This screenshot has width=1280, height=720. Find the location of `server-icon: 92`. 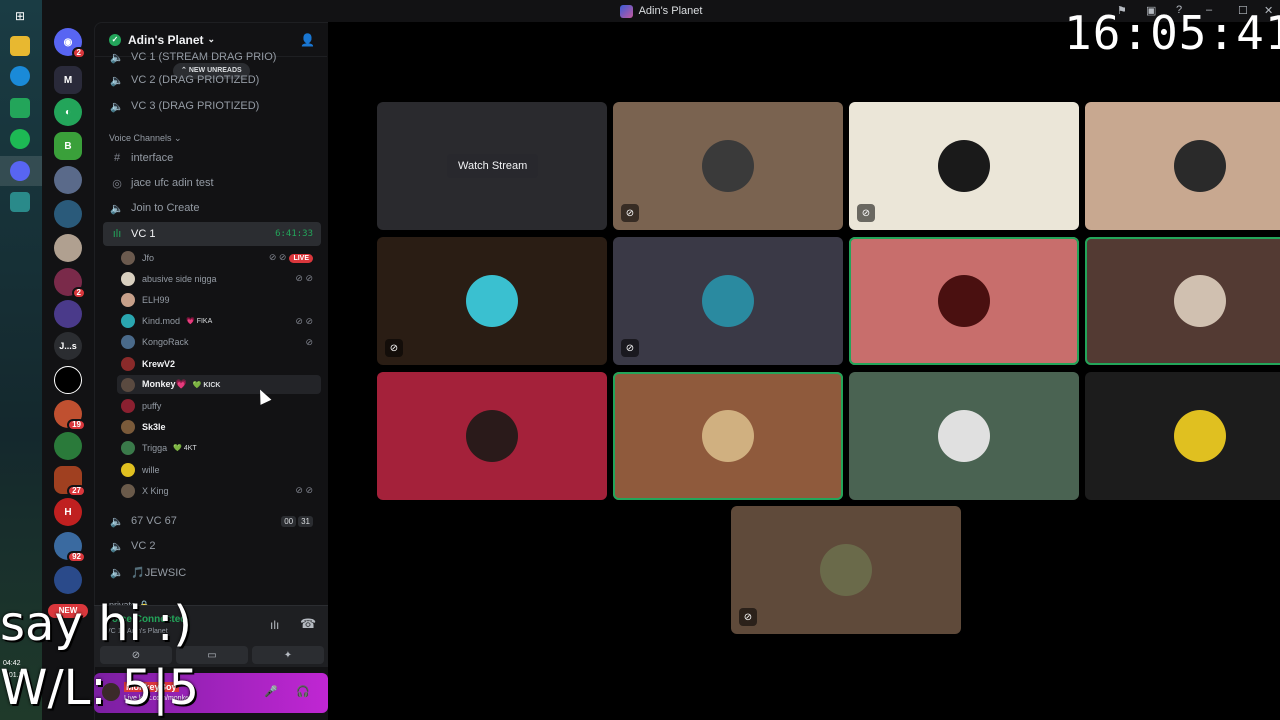

server-icon: 92 is located at coordinates (70, 547).